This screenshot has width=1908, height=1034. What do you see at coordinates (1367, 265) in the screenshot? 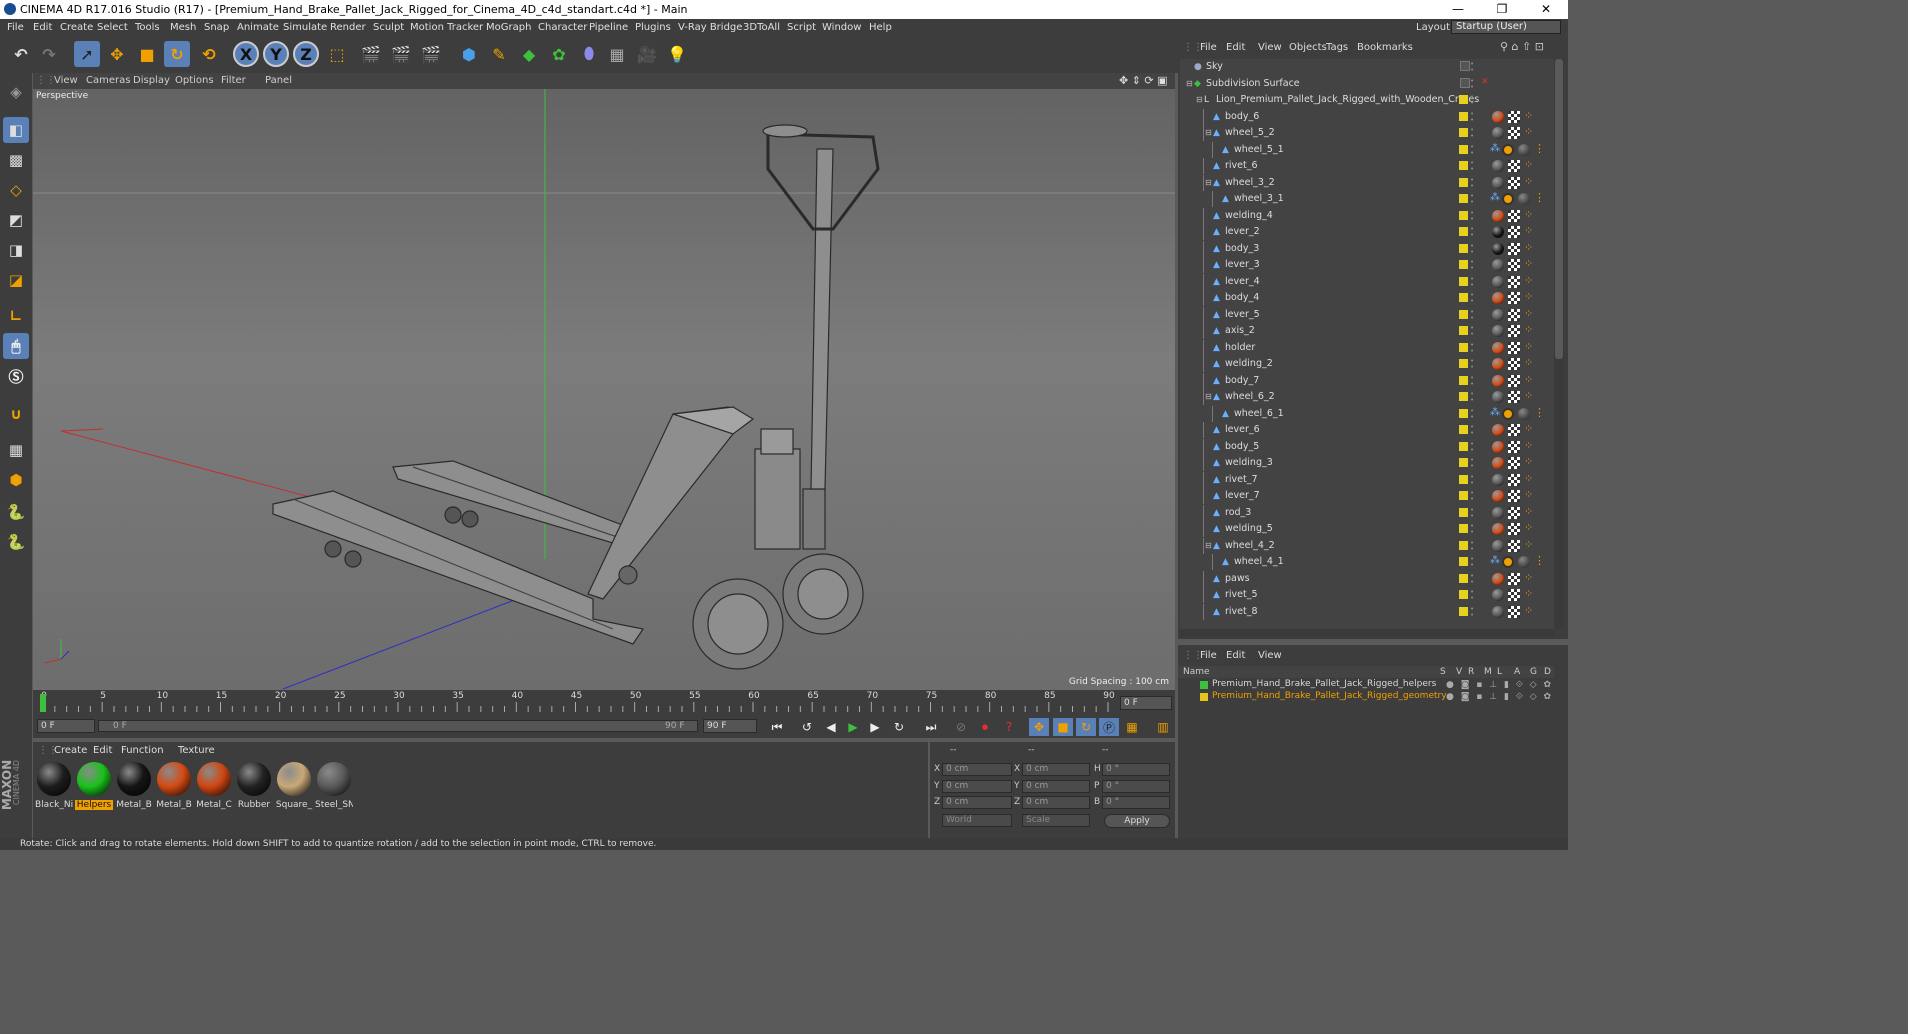
I see `object-row: ▲ lever_3 • • ⁘` at bounding box center [1367, 265].